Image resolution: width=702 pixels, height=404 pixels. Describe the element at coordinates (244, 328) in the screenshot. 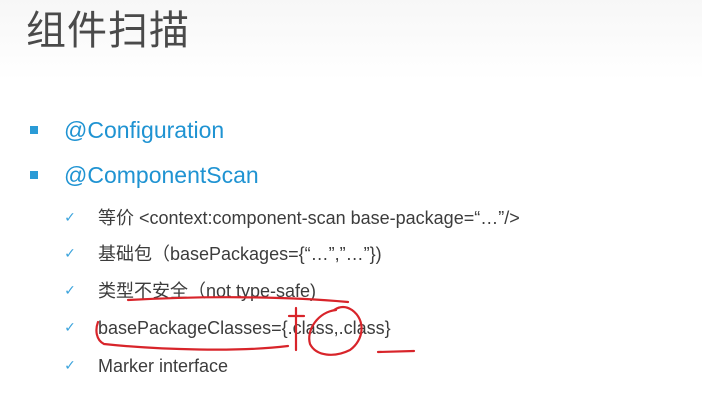

I see `subitem-text: basePackageClasses={.class,.class}` at that location.